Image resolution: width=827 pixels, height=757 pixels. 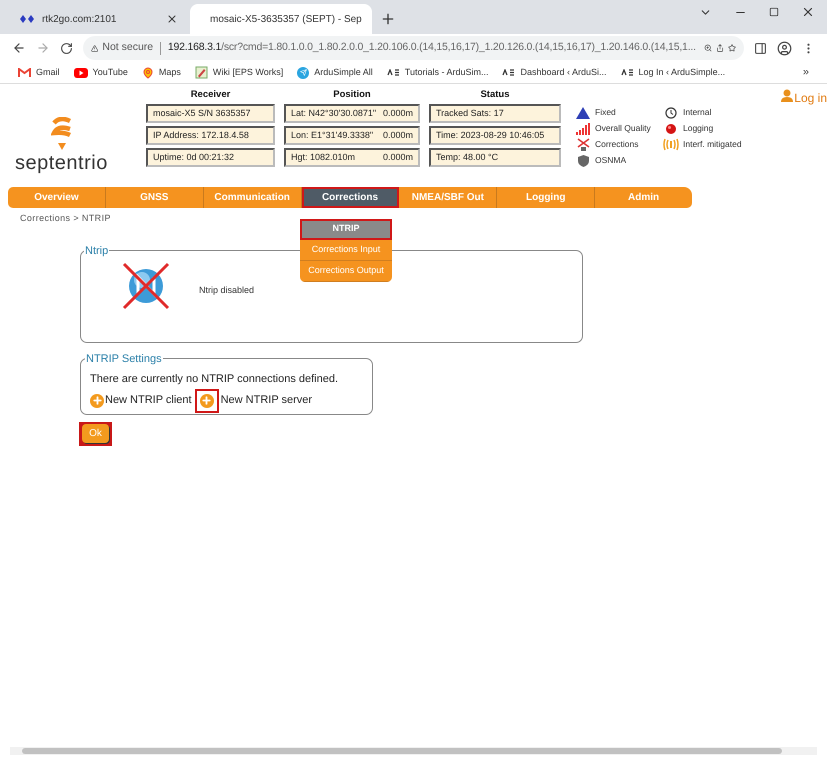 What do you see at coordinates (671, 144) in the screenshot?
I see `waves-icon` at bounding box center [671, 144].